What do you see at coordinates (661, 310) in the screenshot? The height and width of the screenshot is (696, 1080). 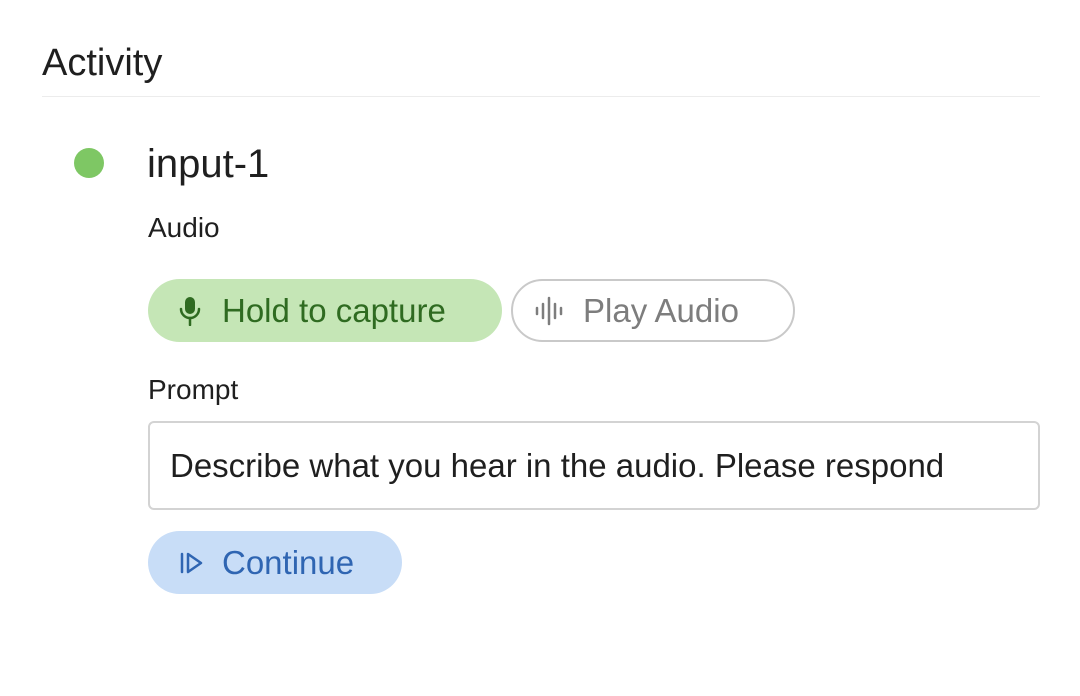 I see `play-audio-label: Play Audio` at bounding box center [661, 310].